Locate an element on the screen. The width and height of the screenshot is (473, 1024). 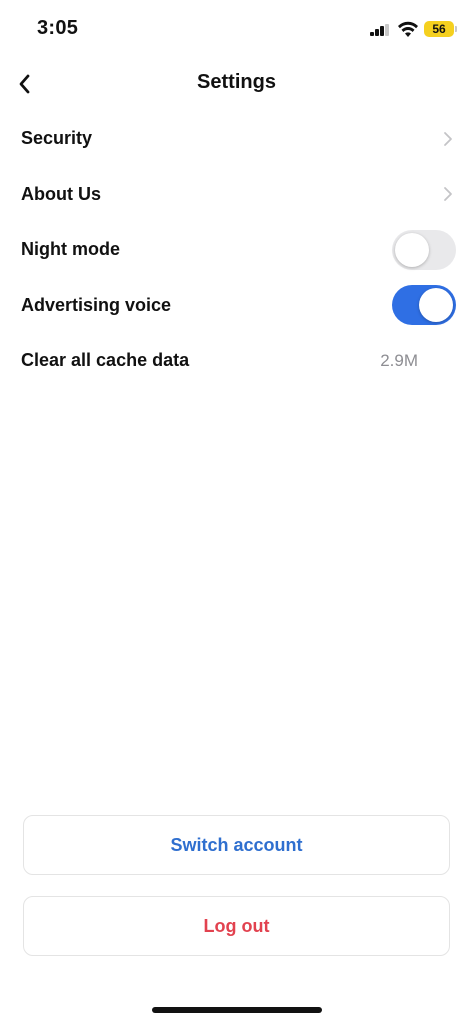
row-label: Security is located at coordinates (57, 138).